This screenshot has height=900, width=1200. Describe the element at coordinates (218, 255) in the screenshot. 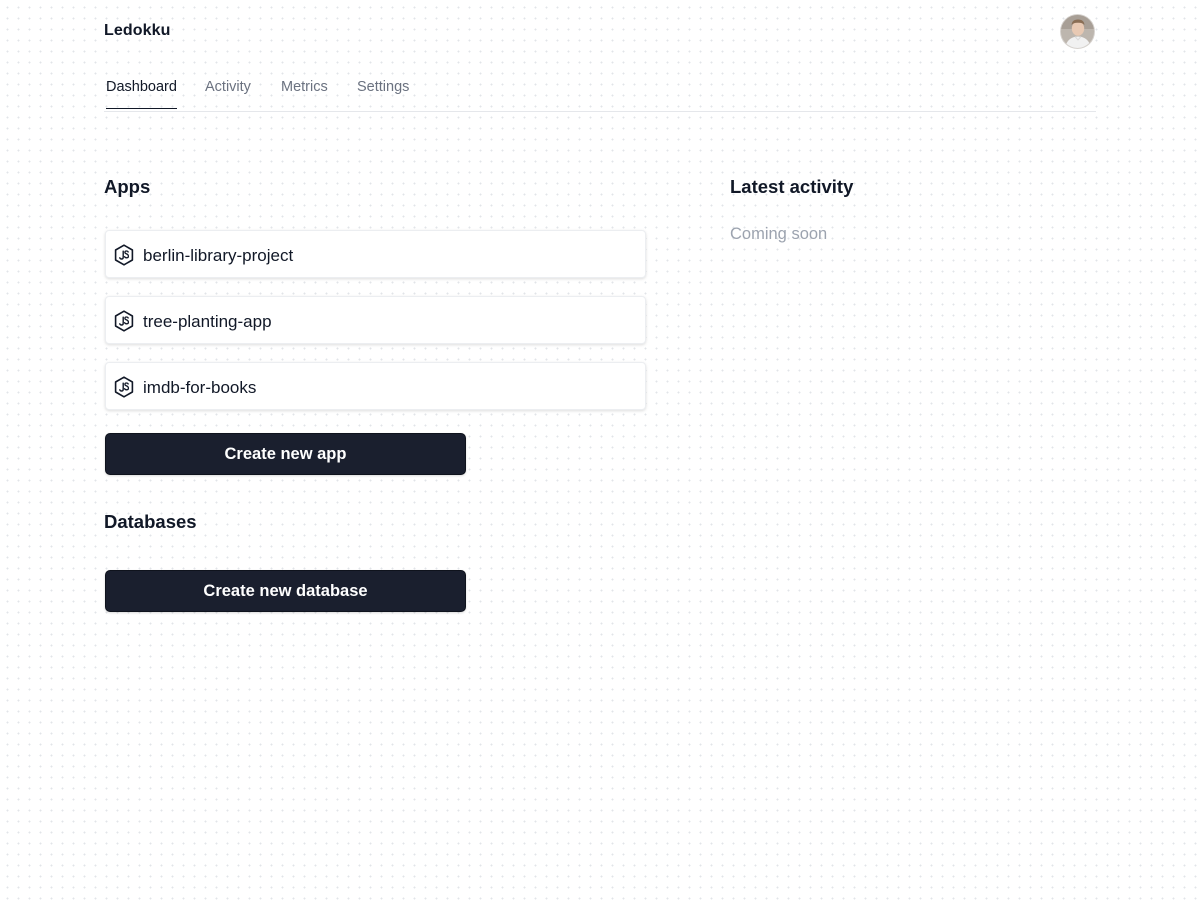

I see `app-name: berlin-library-project` at that location.